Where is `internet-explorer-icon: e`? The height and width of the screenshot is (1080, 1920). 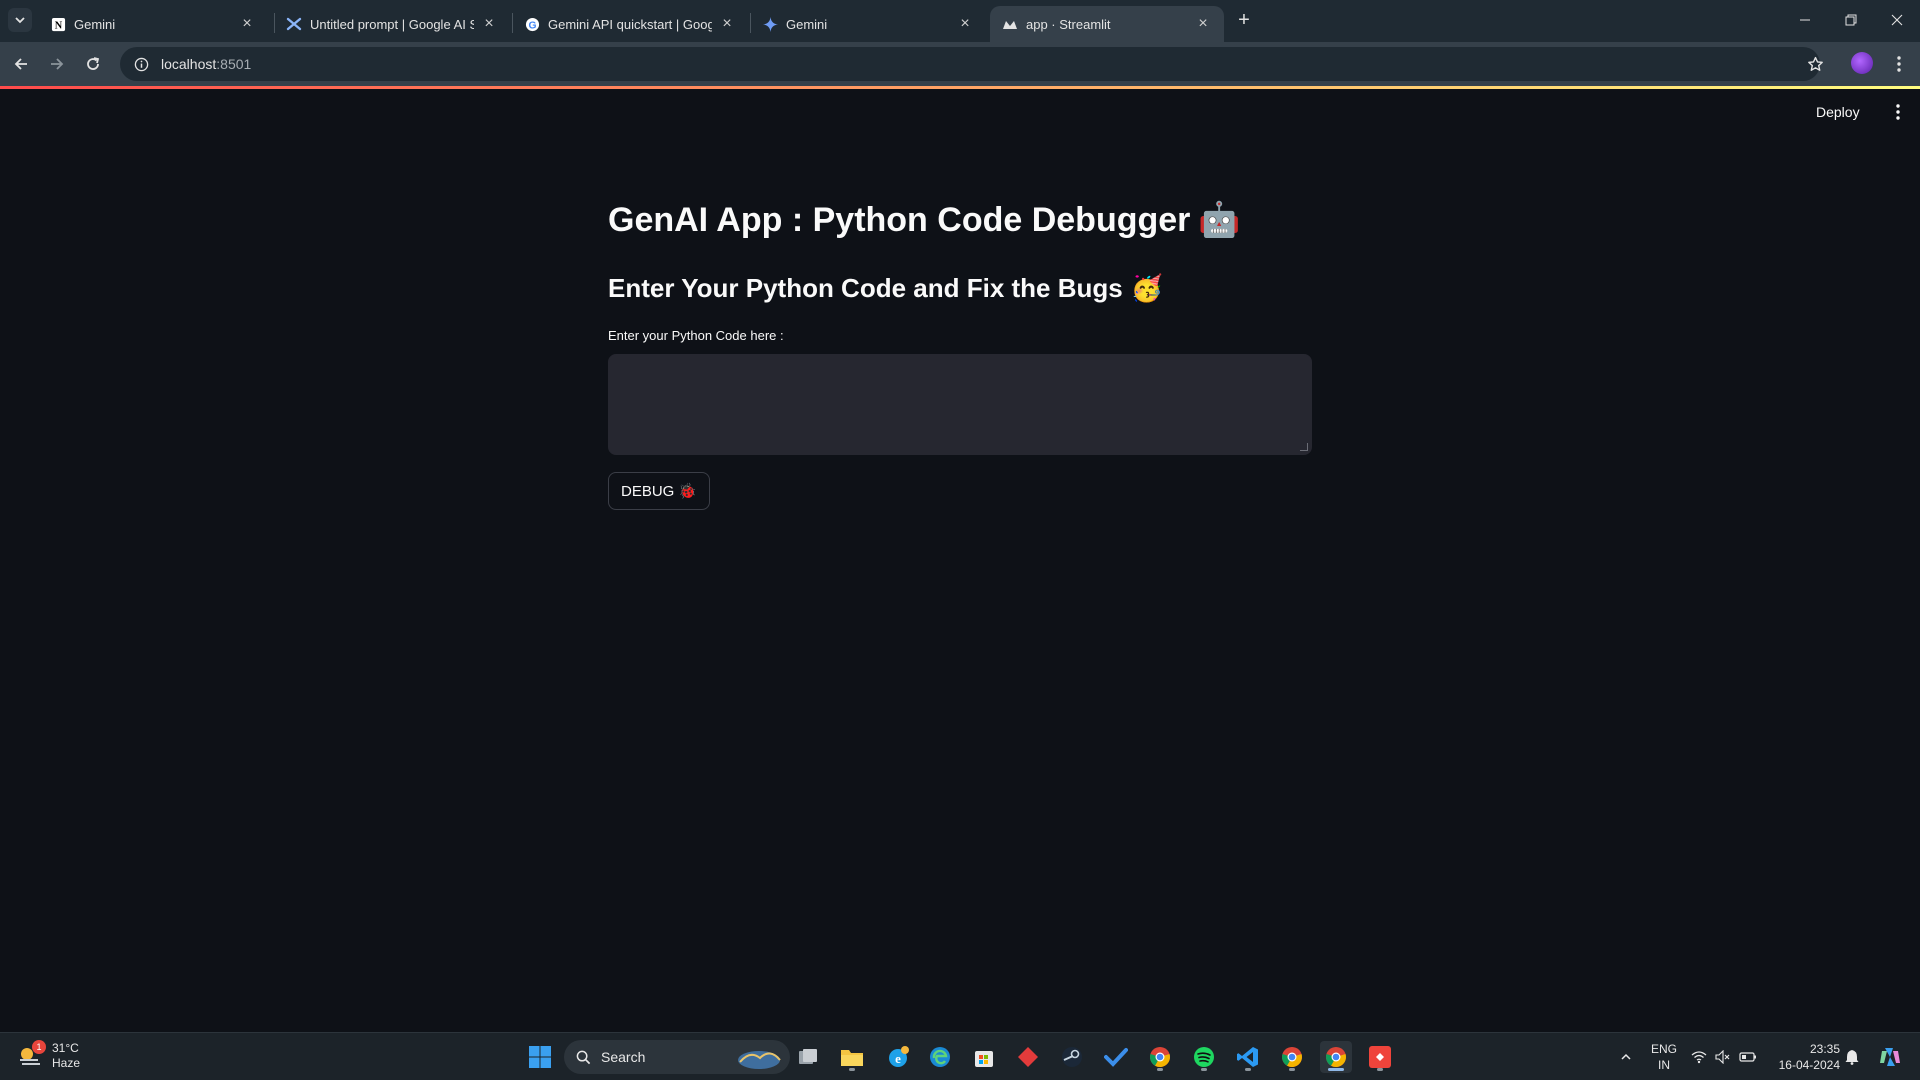 internet-explorer-icon: e is located at coordinates (899, 1056).